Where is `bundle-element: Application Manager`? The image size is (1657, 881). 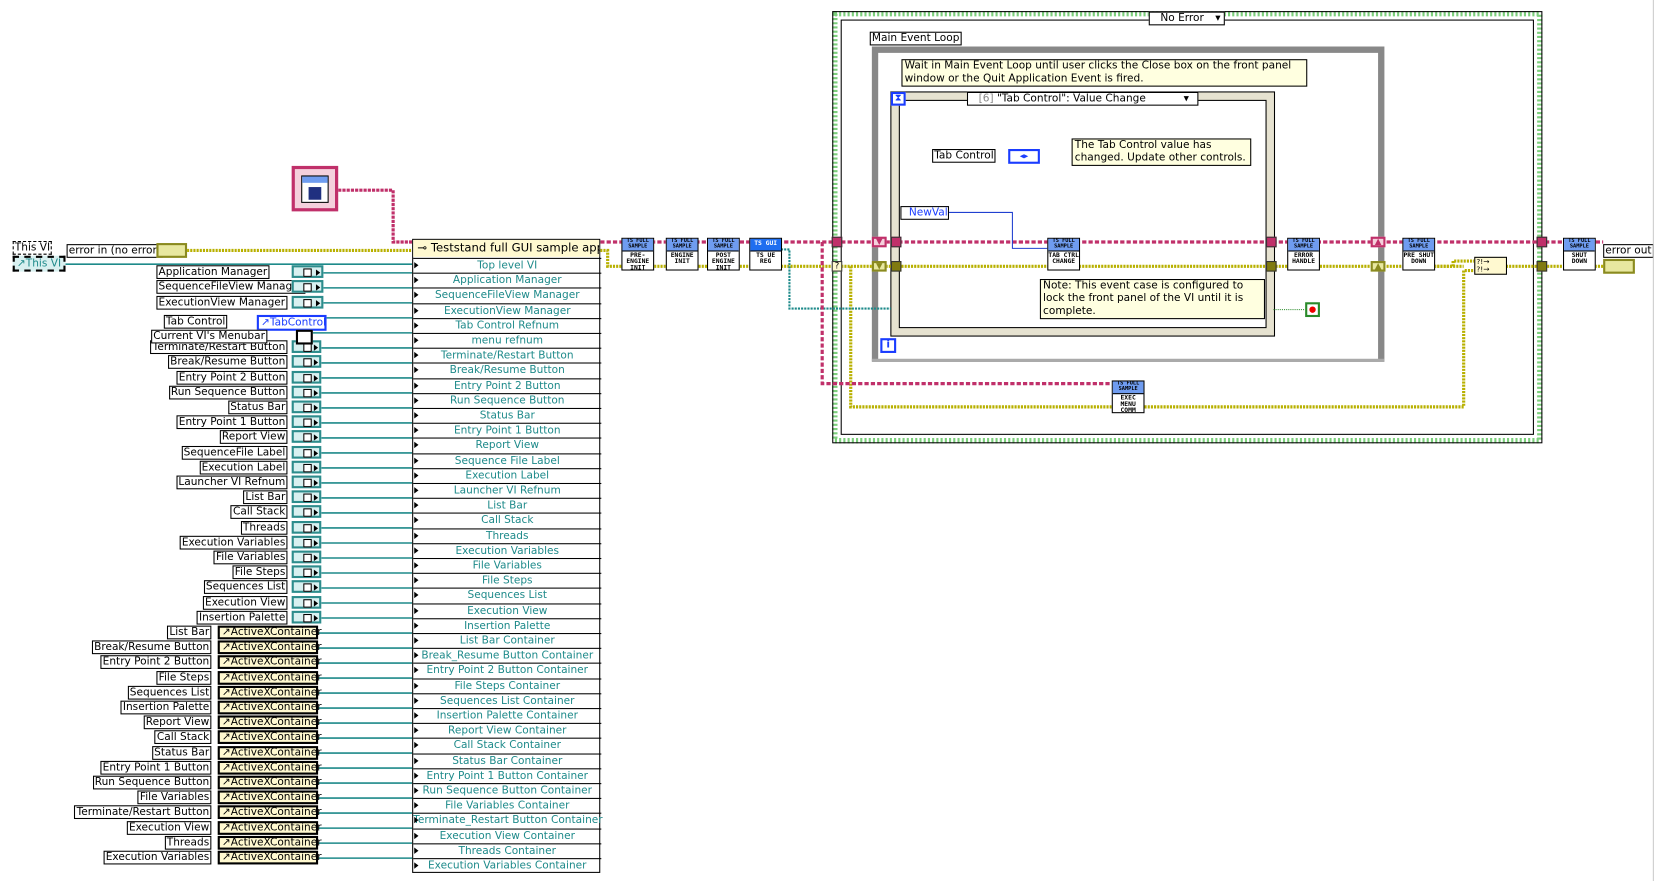
bundle-element: Application Manager is located at coordinates (507, 280).